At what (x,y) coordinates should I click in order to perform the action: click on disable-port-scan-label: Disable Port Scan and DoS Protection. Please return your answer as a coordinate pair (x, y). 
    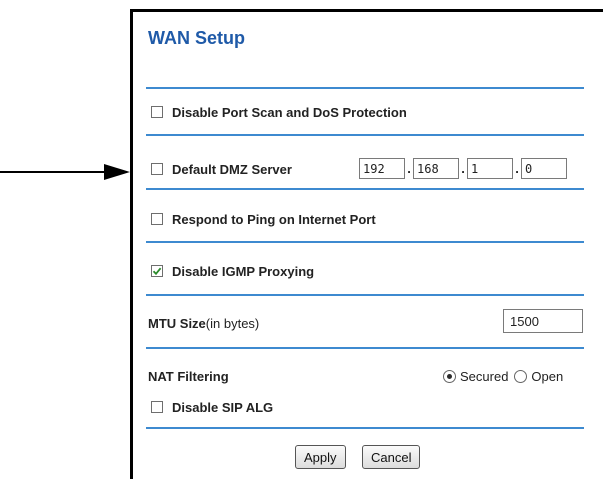
    Looking at the image, I should click on (289, 112).